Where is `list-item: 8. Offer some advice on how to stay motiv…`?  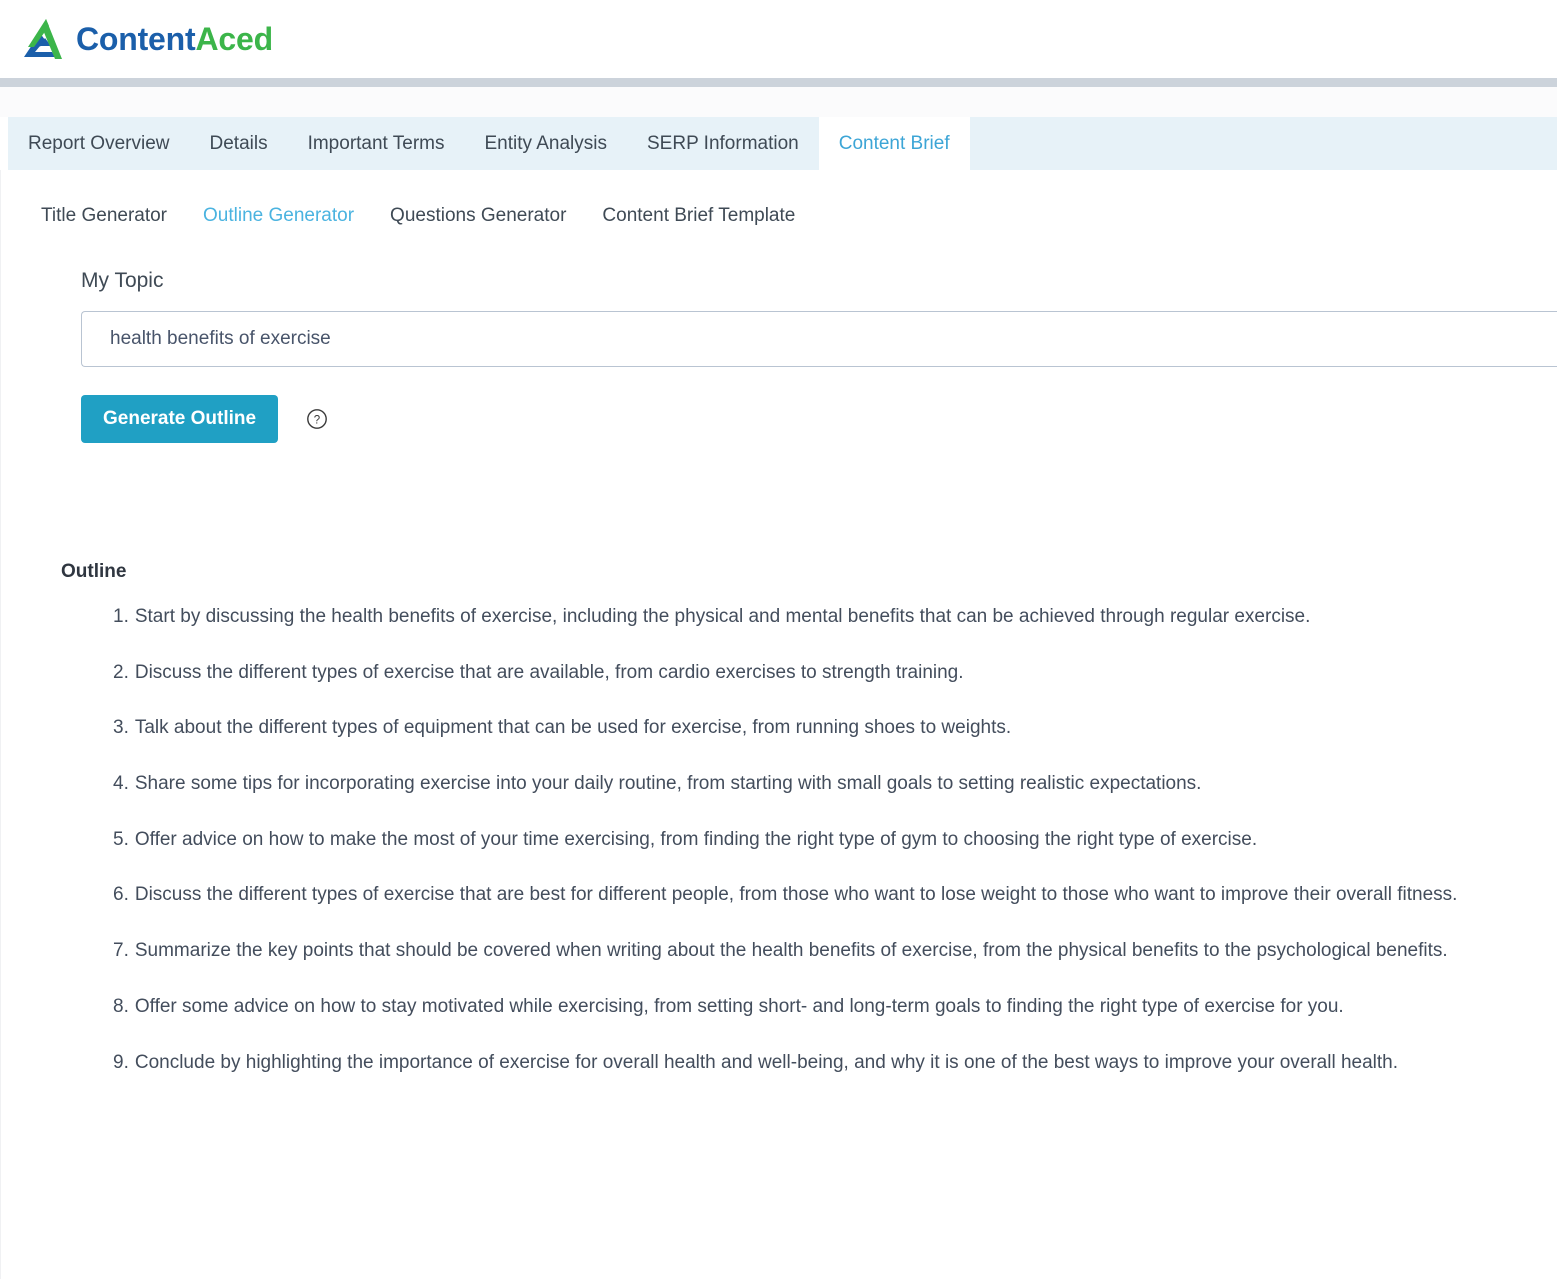
list-item: 8. Offer some advice on how to stay motiv… is located at coordinates (835, 1007).